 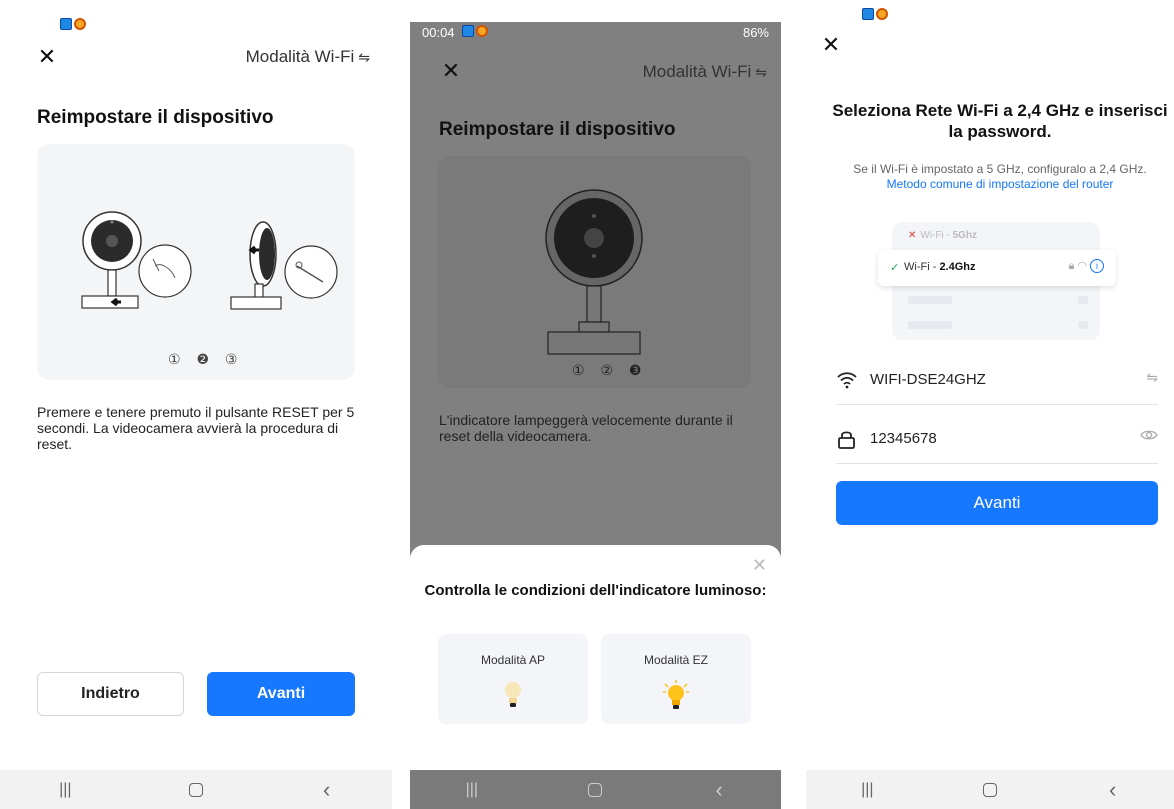 What do you see at coordinates (903, 438) in the screenshot?
I see `password-value: 12345678` at bounding box center [903, 438].